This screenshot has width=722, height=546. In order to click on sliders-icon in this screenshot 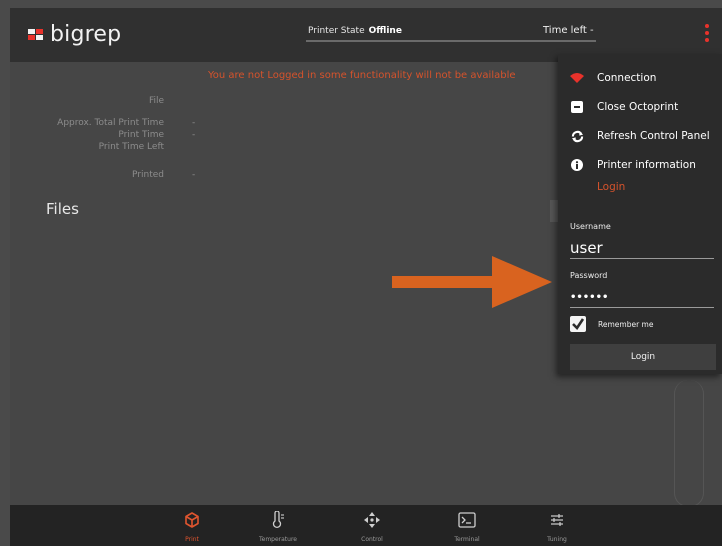, I will do `click(557, 520)`.